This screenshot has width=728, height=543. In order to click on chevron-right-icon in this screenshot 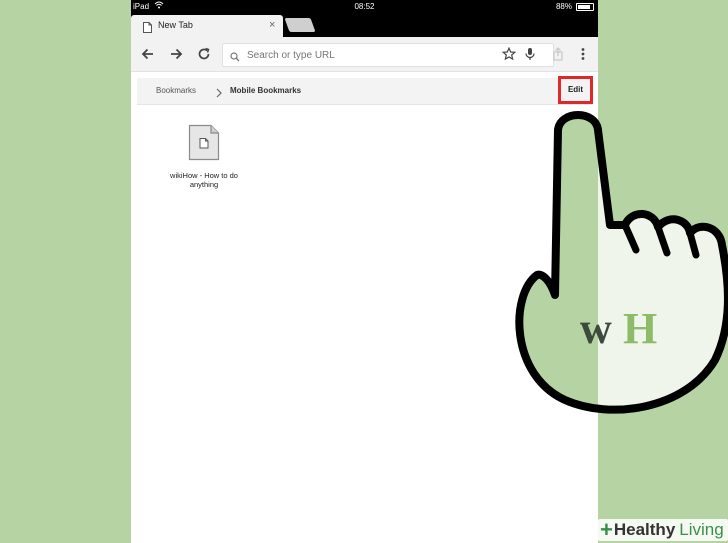, I will do `click(219, 94)`.